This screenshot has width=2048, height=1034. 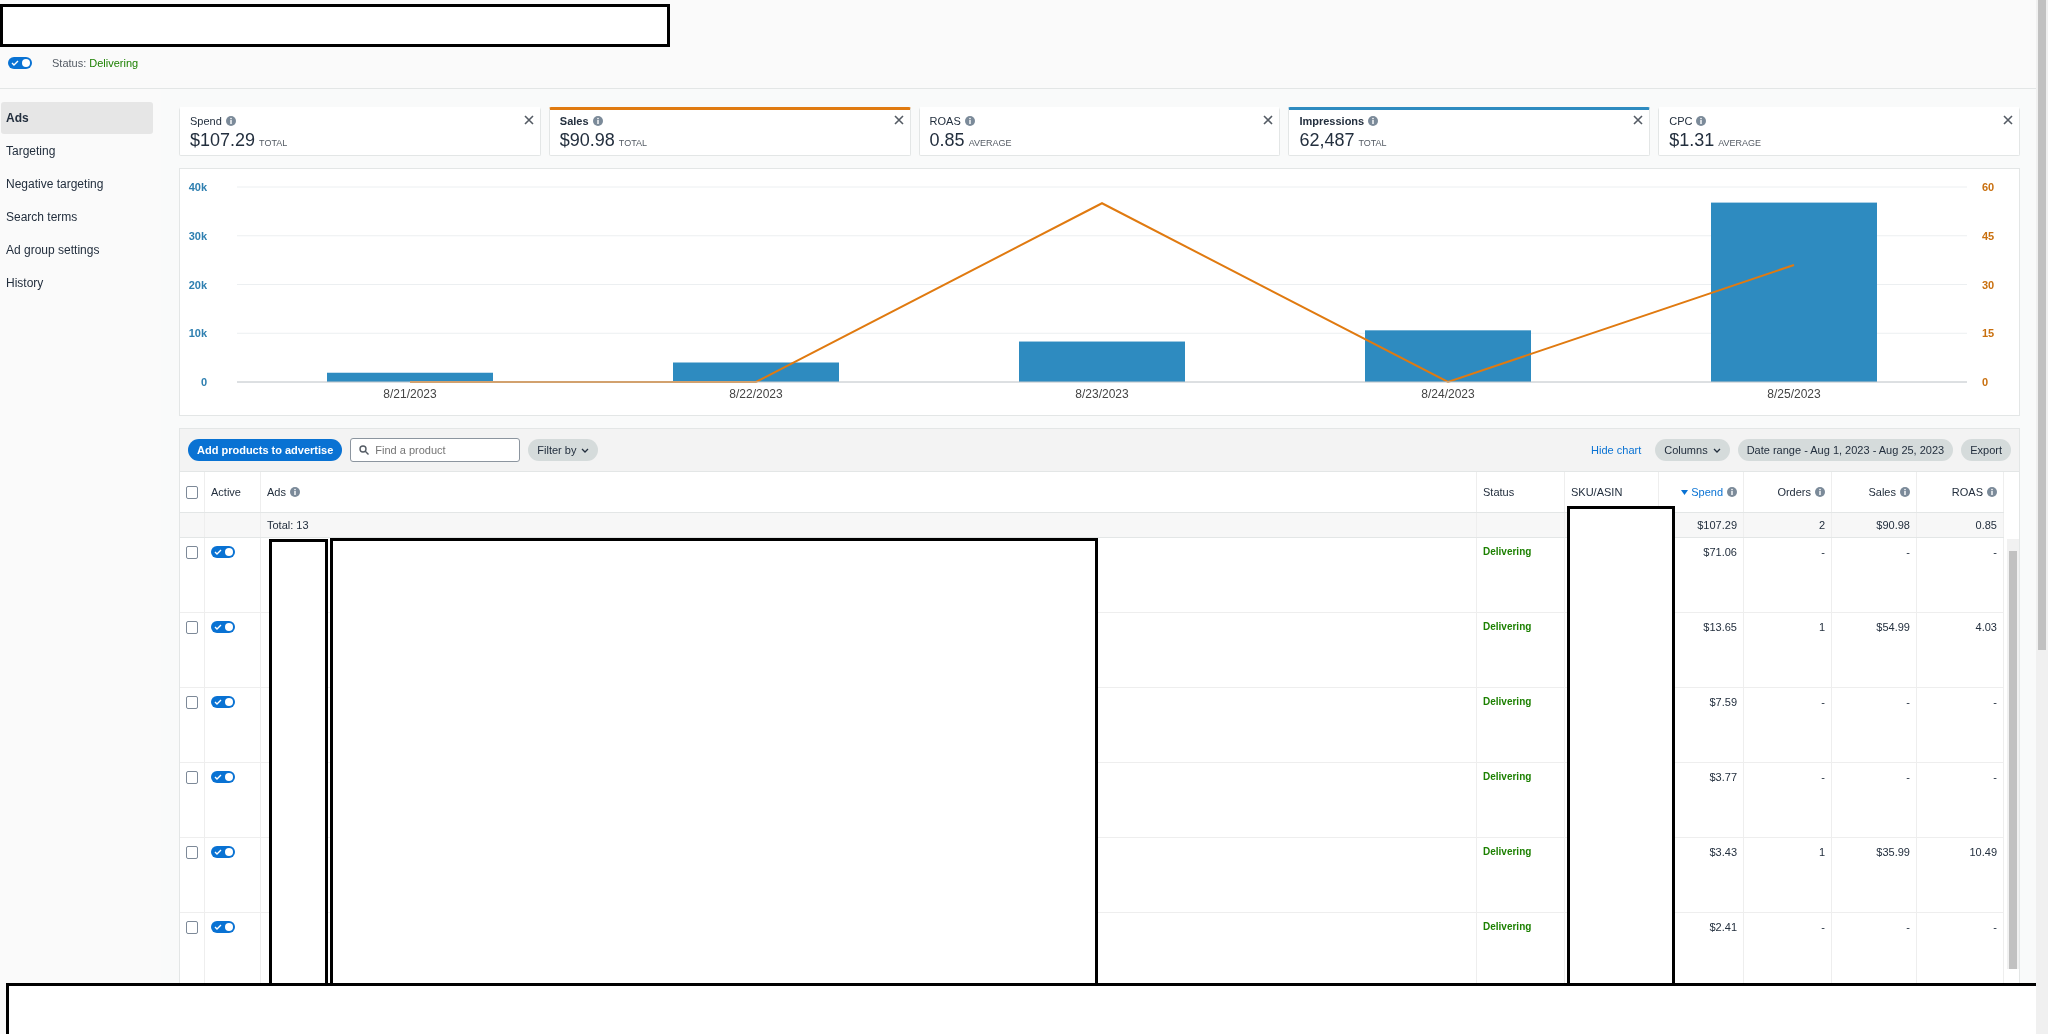 What do you see at coordinates (1597, 492) in the screenshot?
I see `column-header: SKU/ASIN` at bounding box center [1597, 492].